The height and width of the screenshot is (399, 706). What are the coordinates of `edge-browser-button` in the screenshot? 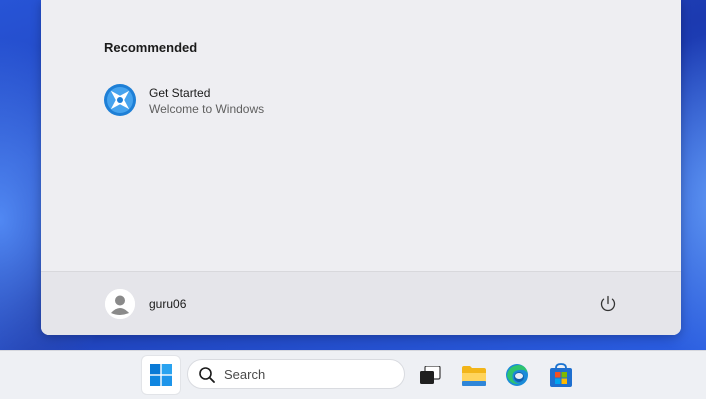 It's located at (517, 375).